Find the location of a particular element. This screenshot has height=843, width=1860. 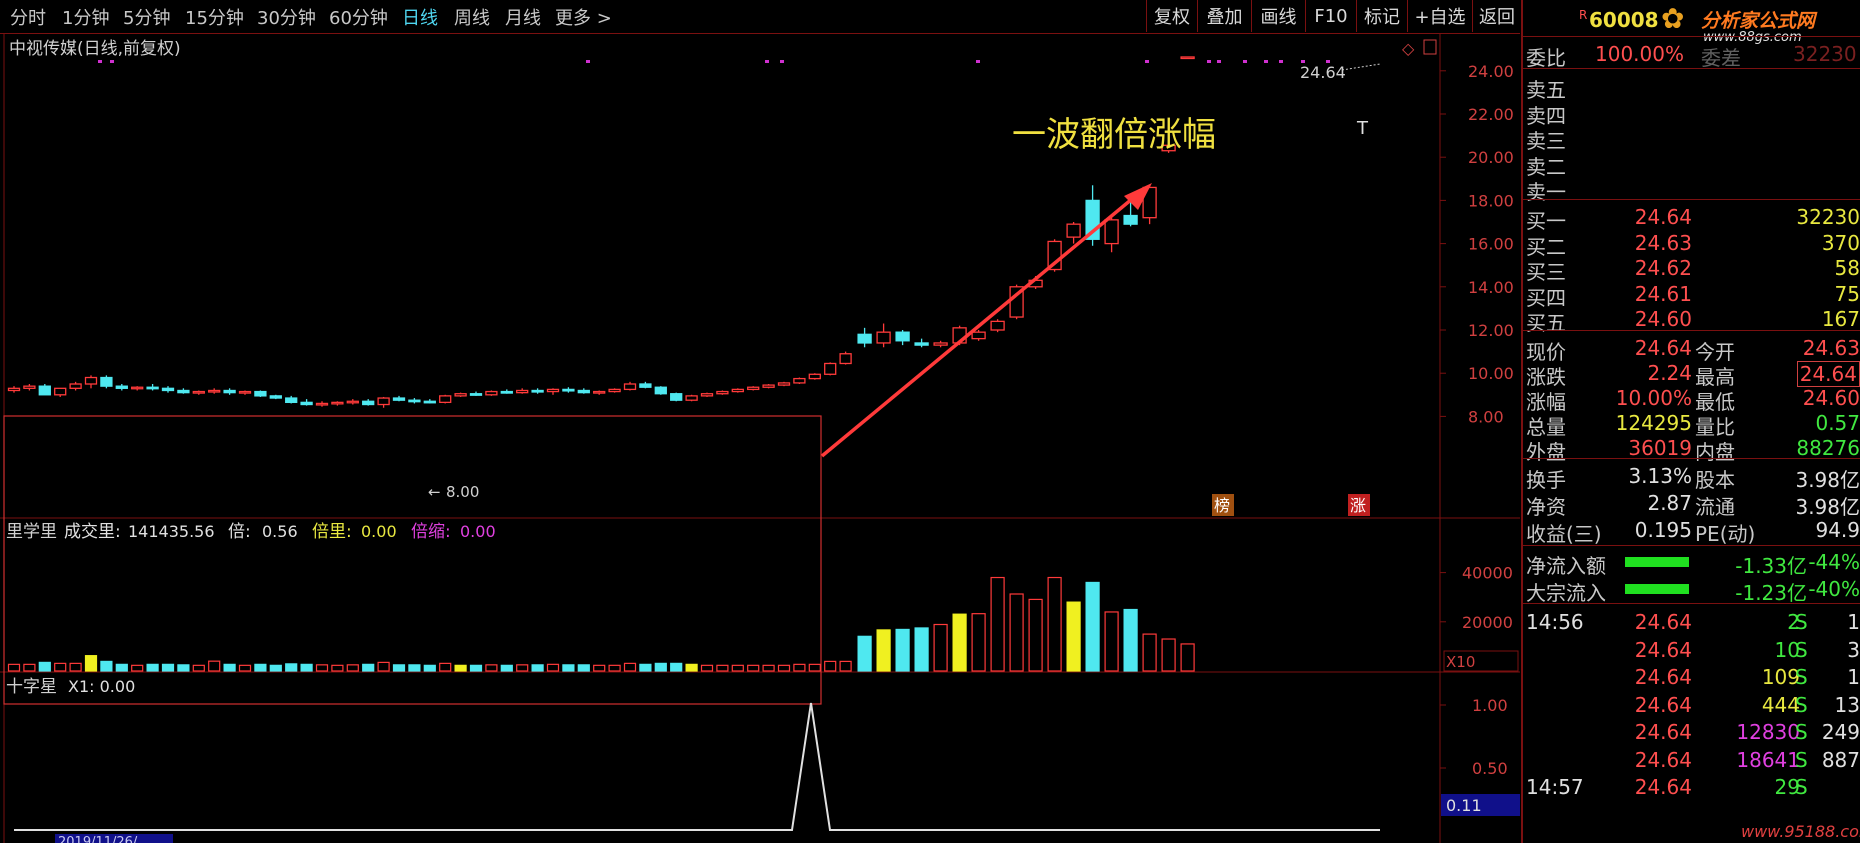

volume-legend-label: 倍缩: is located at coordinates (431, 532).